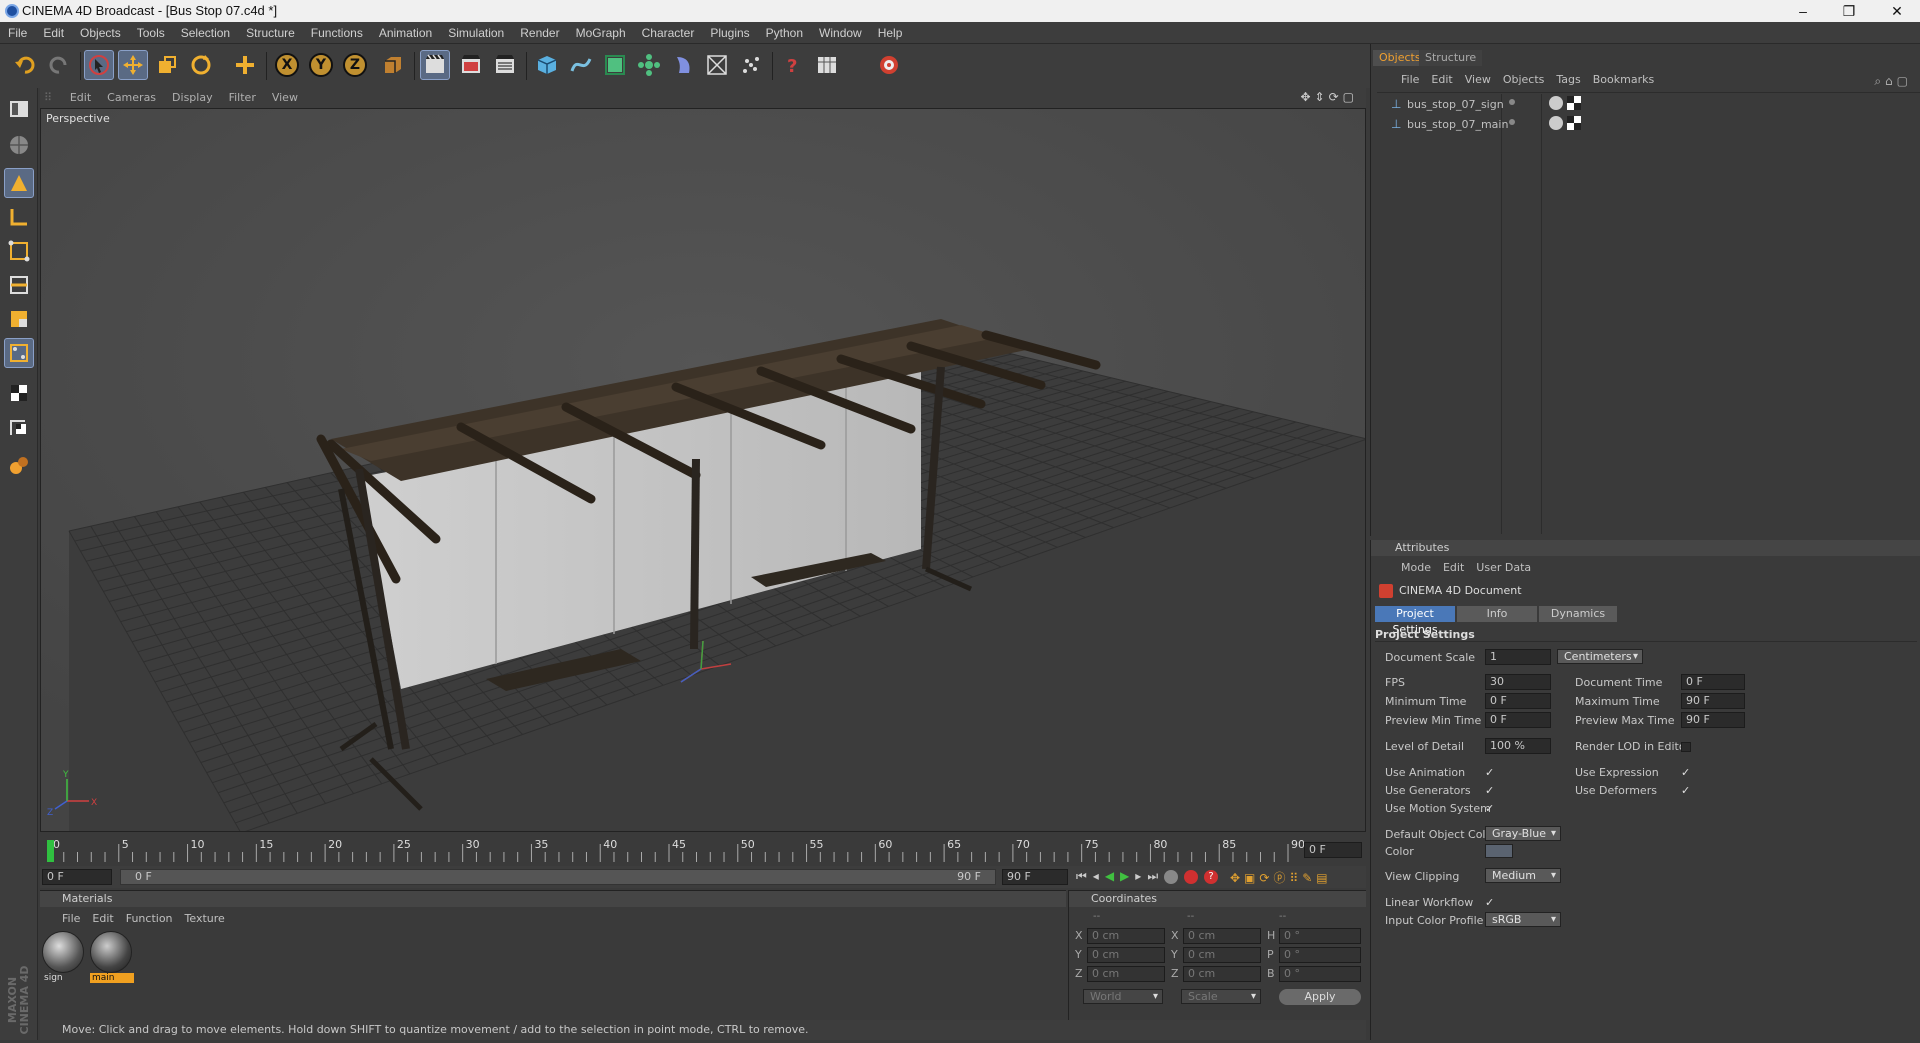 This screenshot has height=1043, width=1920. I want to click on use-expression-checkbox: ✓, so click(1686, 772).